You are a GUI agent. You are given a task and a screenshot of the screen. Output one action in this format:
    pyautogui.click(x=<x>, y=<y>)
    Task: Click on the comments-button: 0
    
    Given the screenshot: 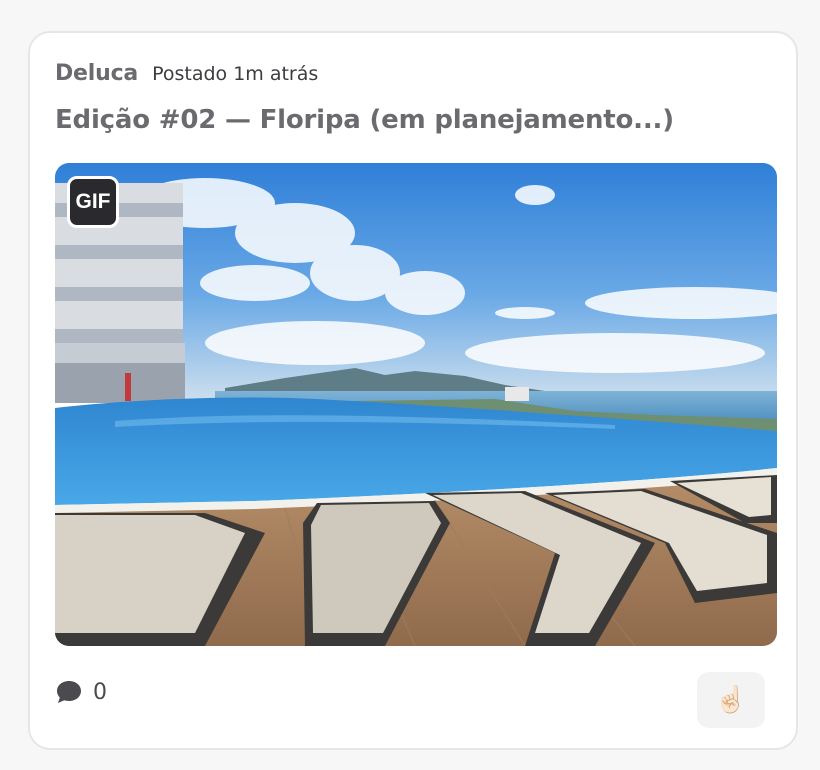 What is the action you would take?
    pyautogui.click(x=81, y=692)
    